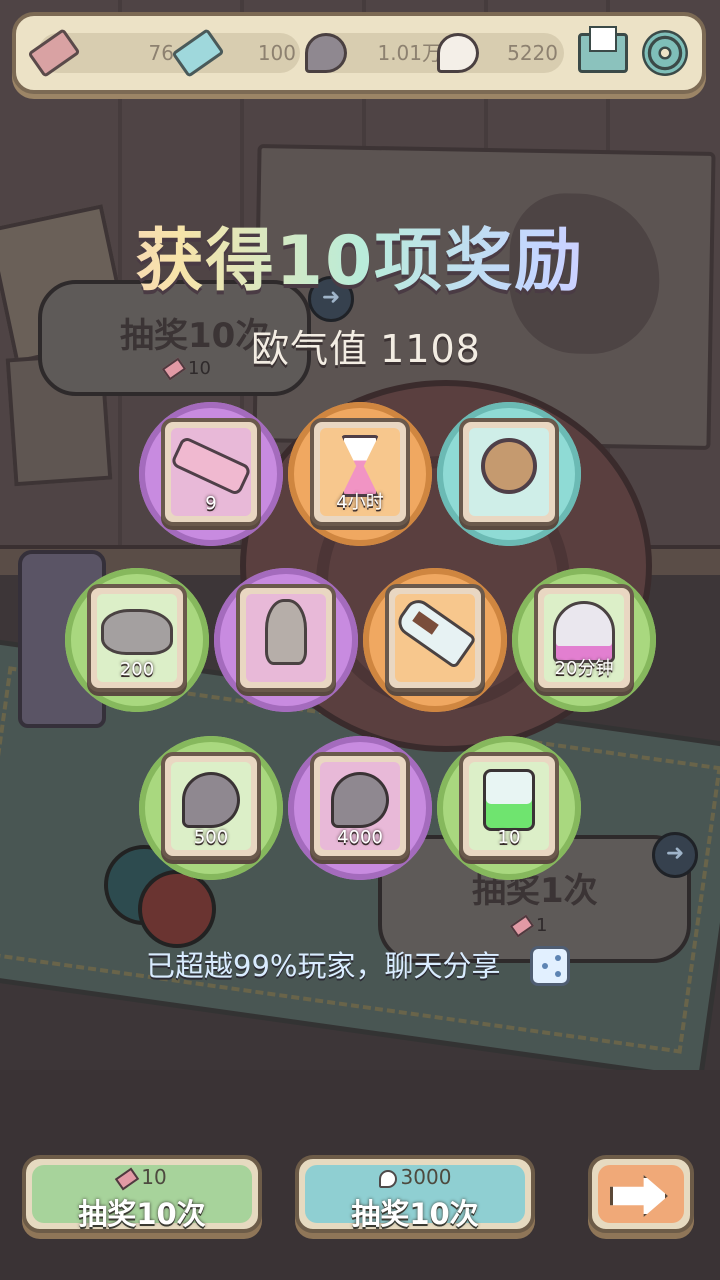 The width and height of the screenshot is (720, 1280). I want to click on soul-resources: 1.01万 5220, so click(434, 53).